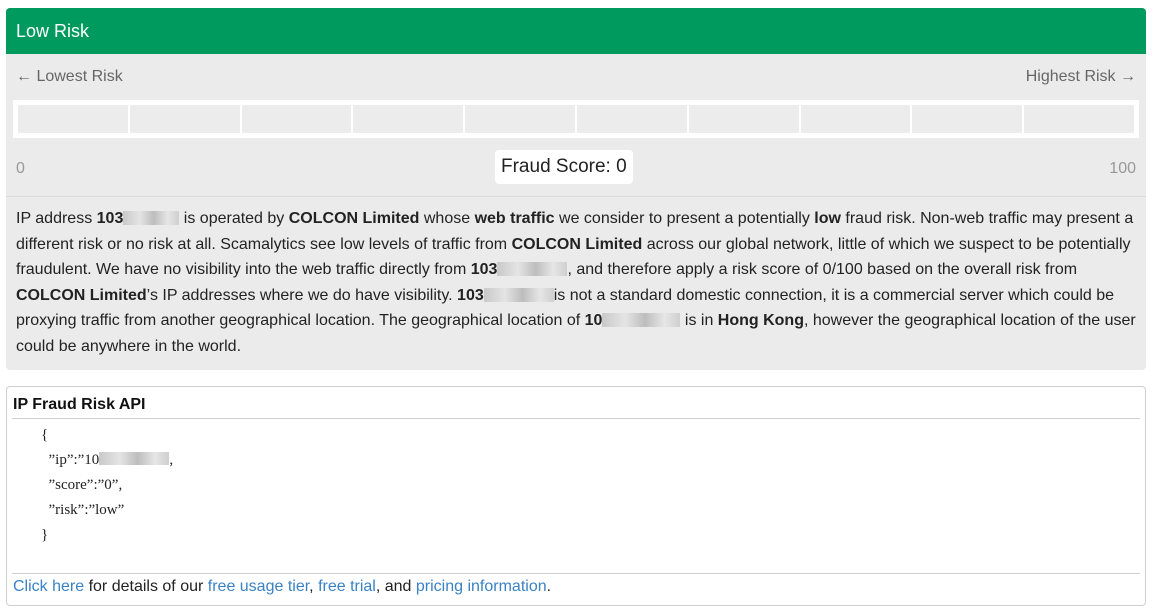 The image size is (1152, 615). I want to click on pricing-information-link: pricing information, so click(481, 586).